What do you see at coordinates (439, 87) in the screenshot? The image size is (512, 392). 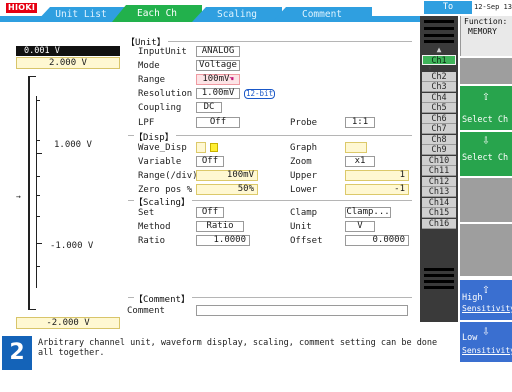 I see `channel-item-ch3: Ch3` at bounding box center [439, 87].